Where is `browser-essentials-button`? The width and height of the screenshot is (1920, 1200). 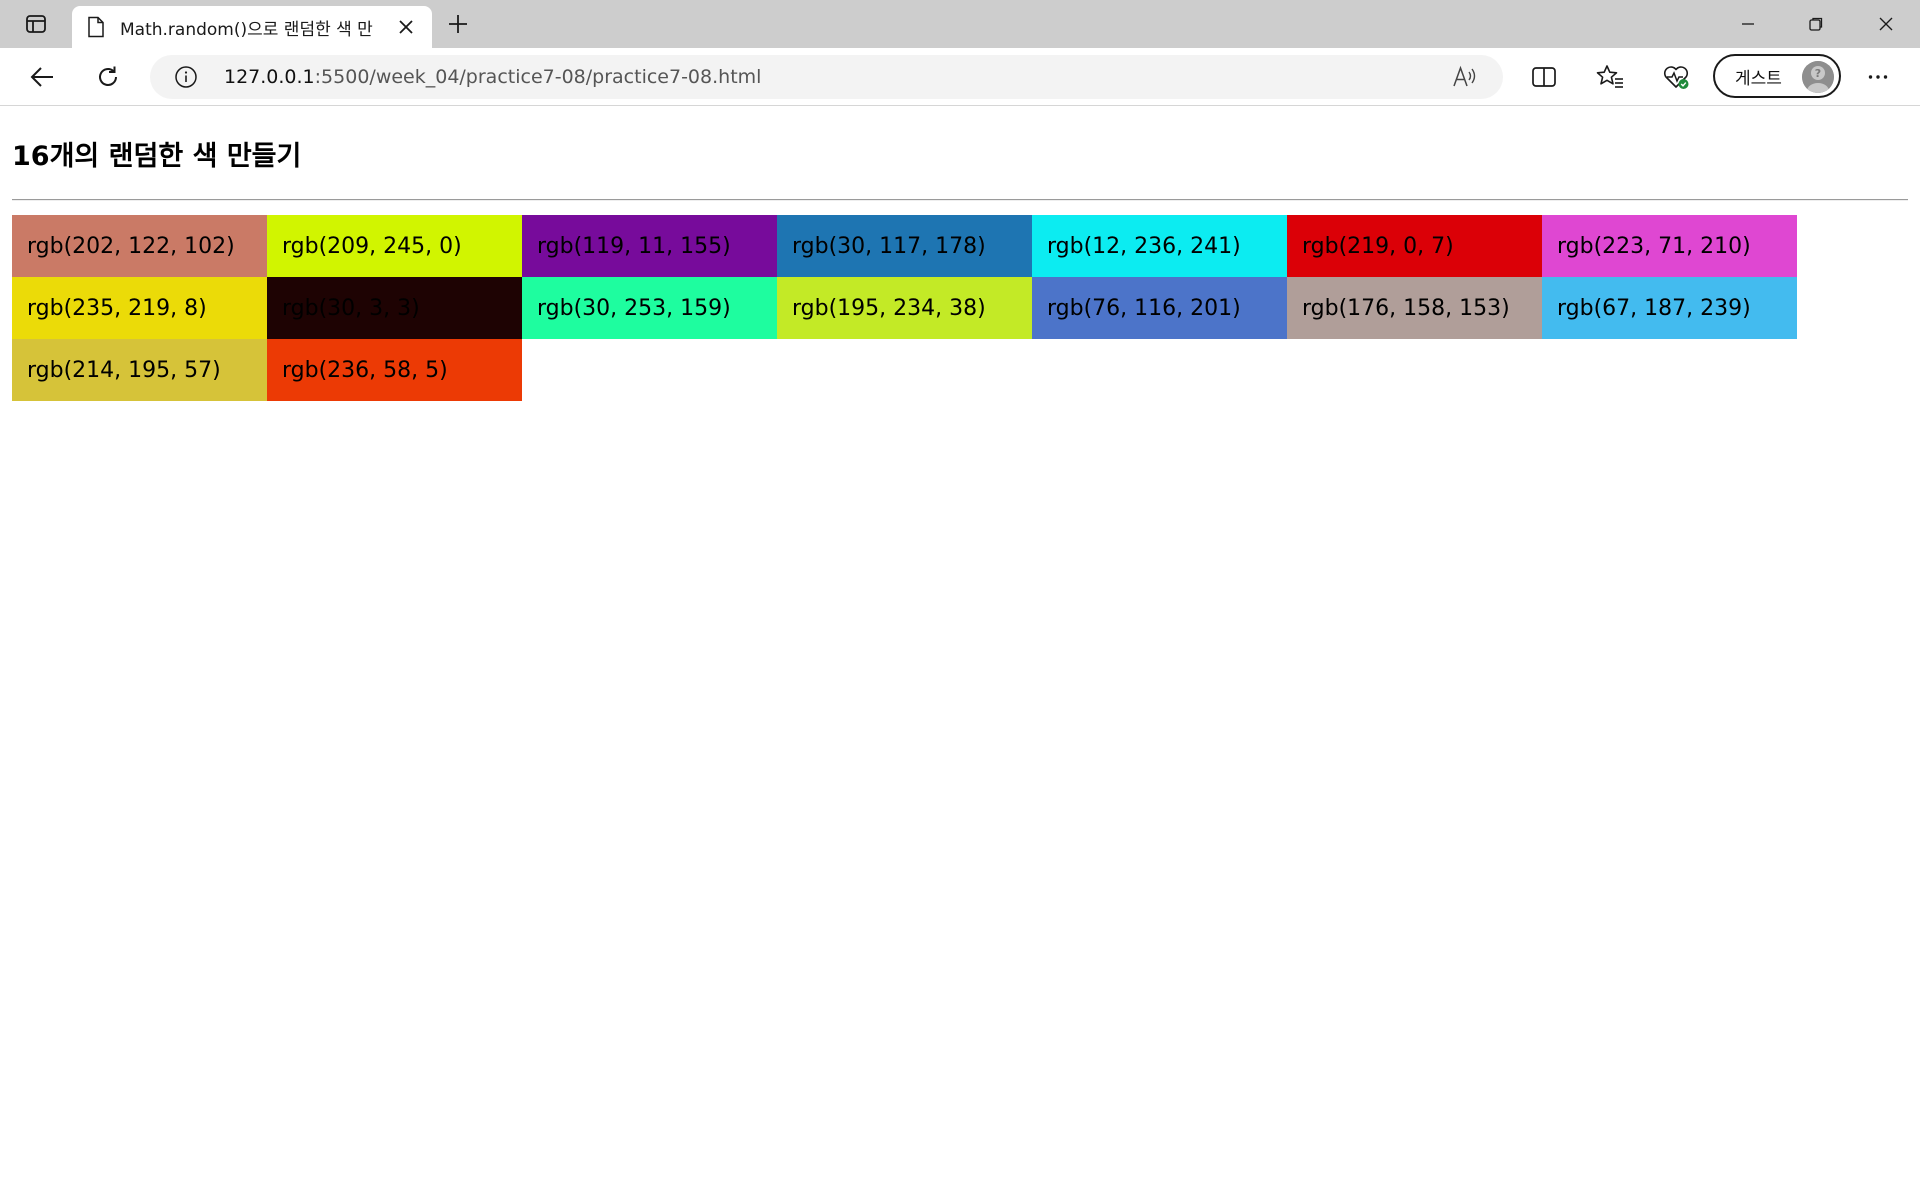 browser-essentials-button is located at coordinates (1676, 77).